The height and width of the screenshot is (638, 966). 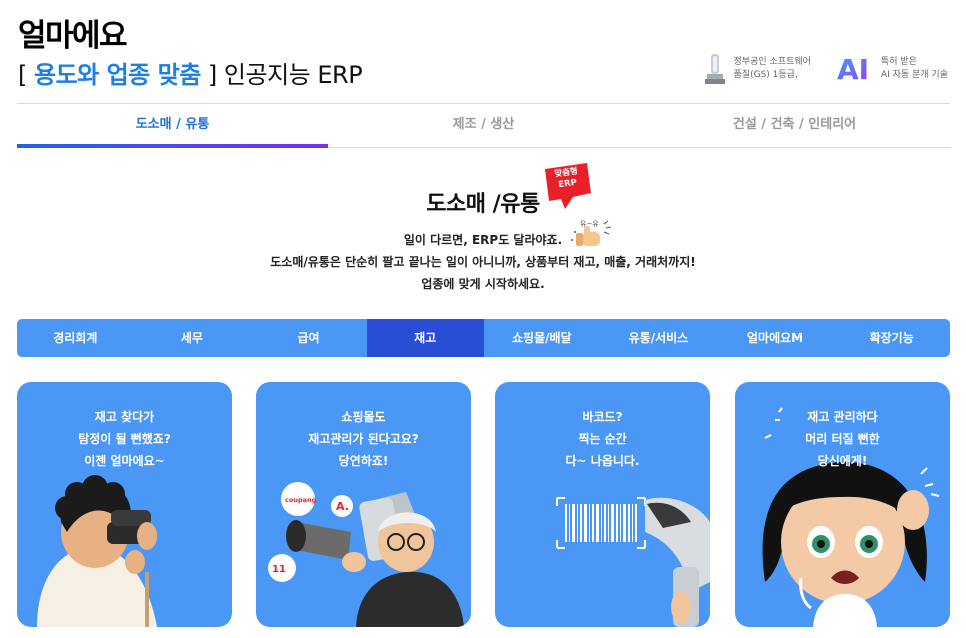 I want to click on category-accounting: 경리회계, so click(x=75, y=338).